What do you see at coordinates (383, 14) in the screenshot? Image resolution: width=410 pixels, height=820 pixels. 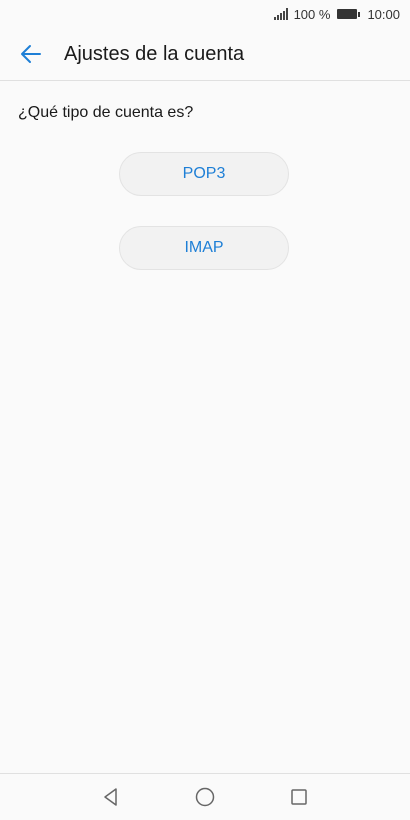 I see `clock: 10:00` at bounding box center [383, 14].